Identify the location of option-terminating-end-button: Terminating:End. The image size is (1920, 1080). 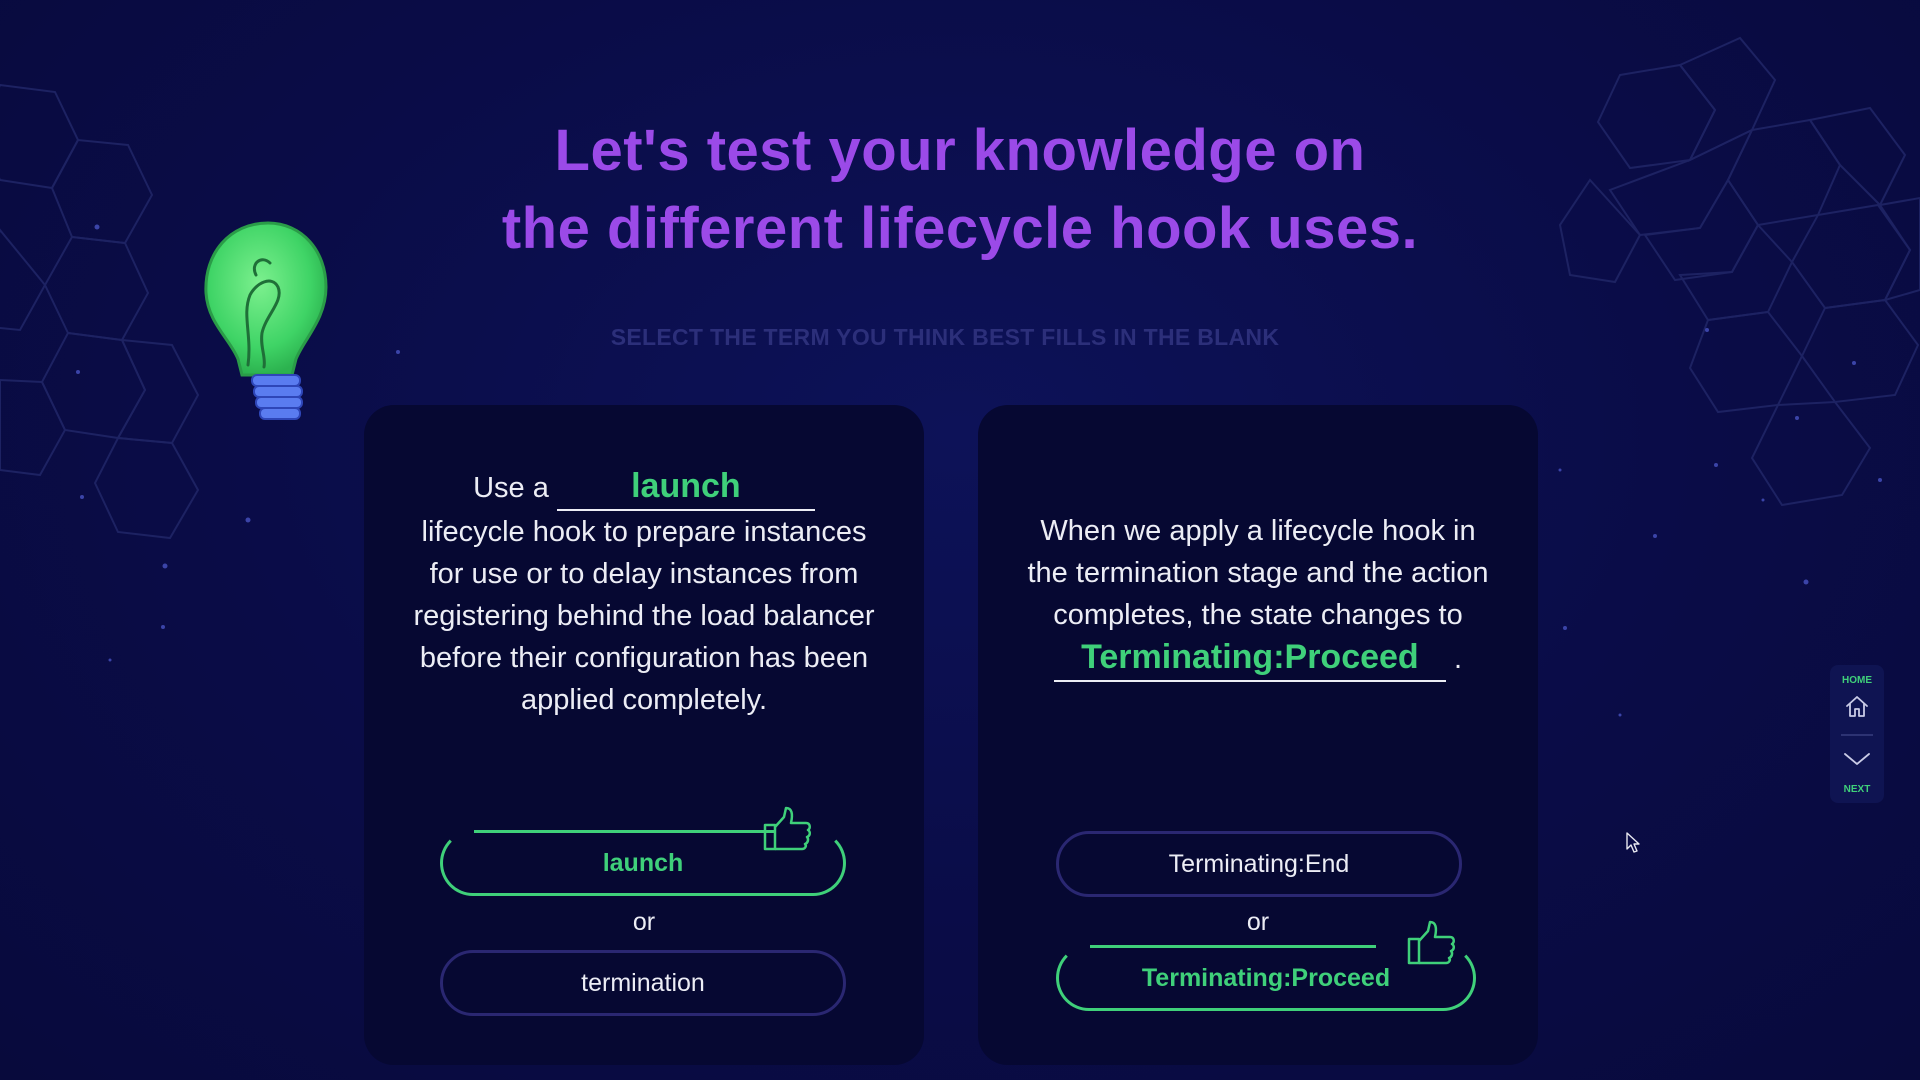
(1259, 864).